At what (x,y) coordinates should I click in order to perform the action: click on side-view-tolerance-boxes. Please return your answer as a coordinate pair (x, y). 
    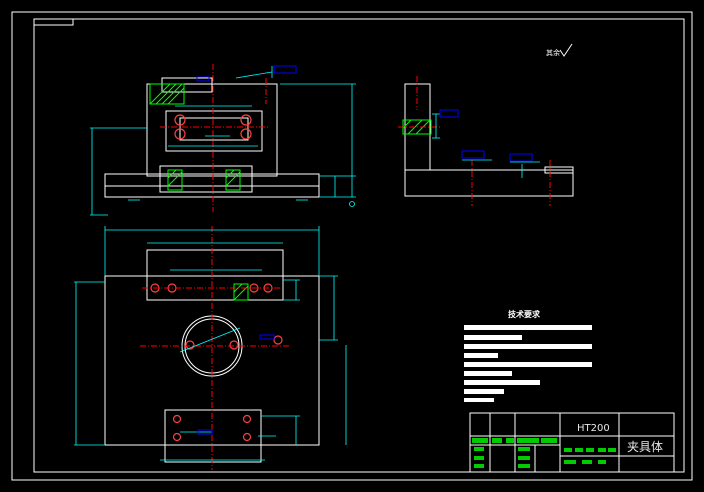
    Looking at the image, I should click on (486, 135).